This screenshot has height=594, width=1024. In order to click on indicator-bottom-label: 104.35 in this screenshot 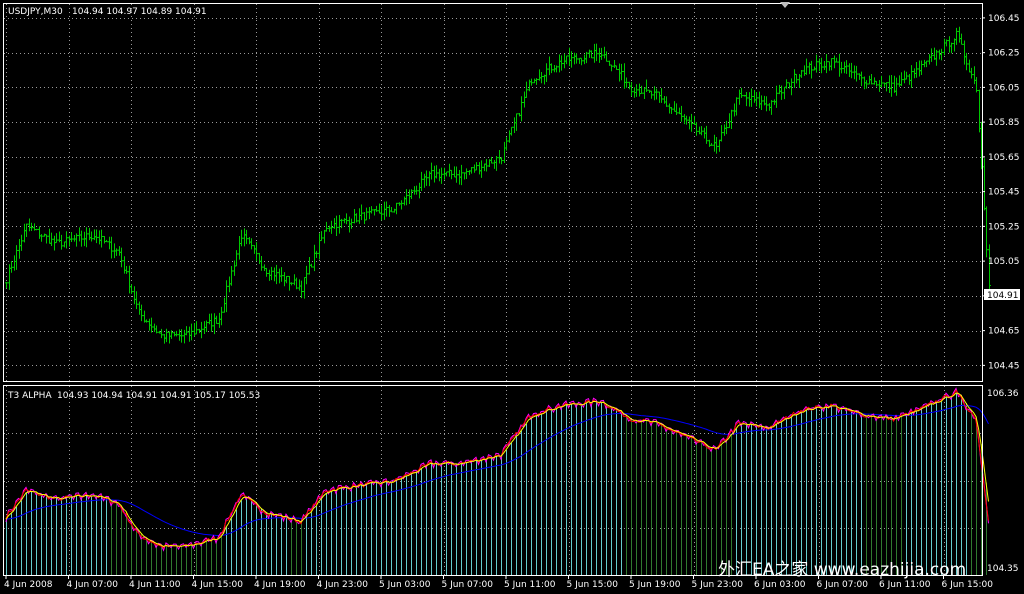, I will do `click(1003, 569)`.